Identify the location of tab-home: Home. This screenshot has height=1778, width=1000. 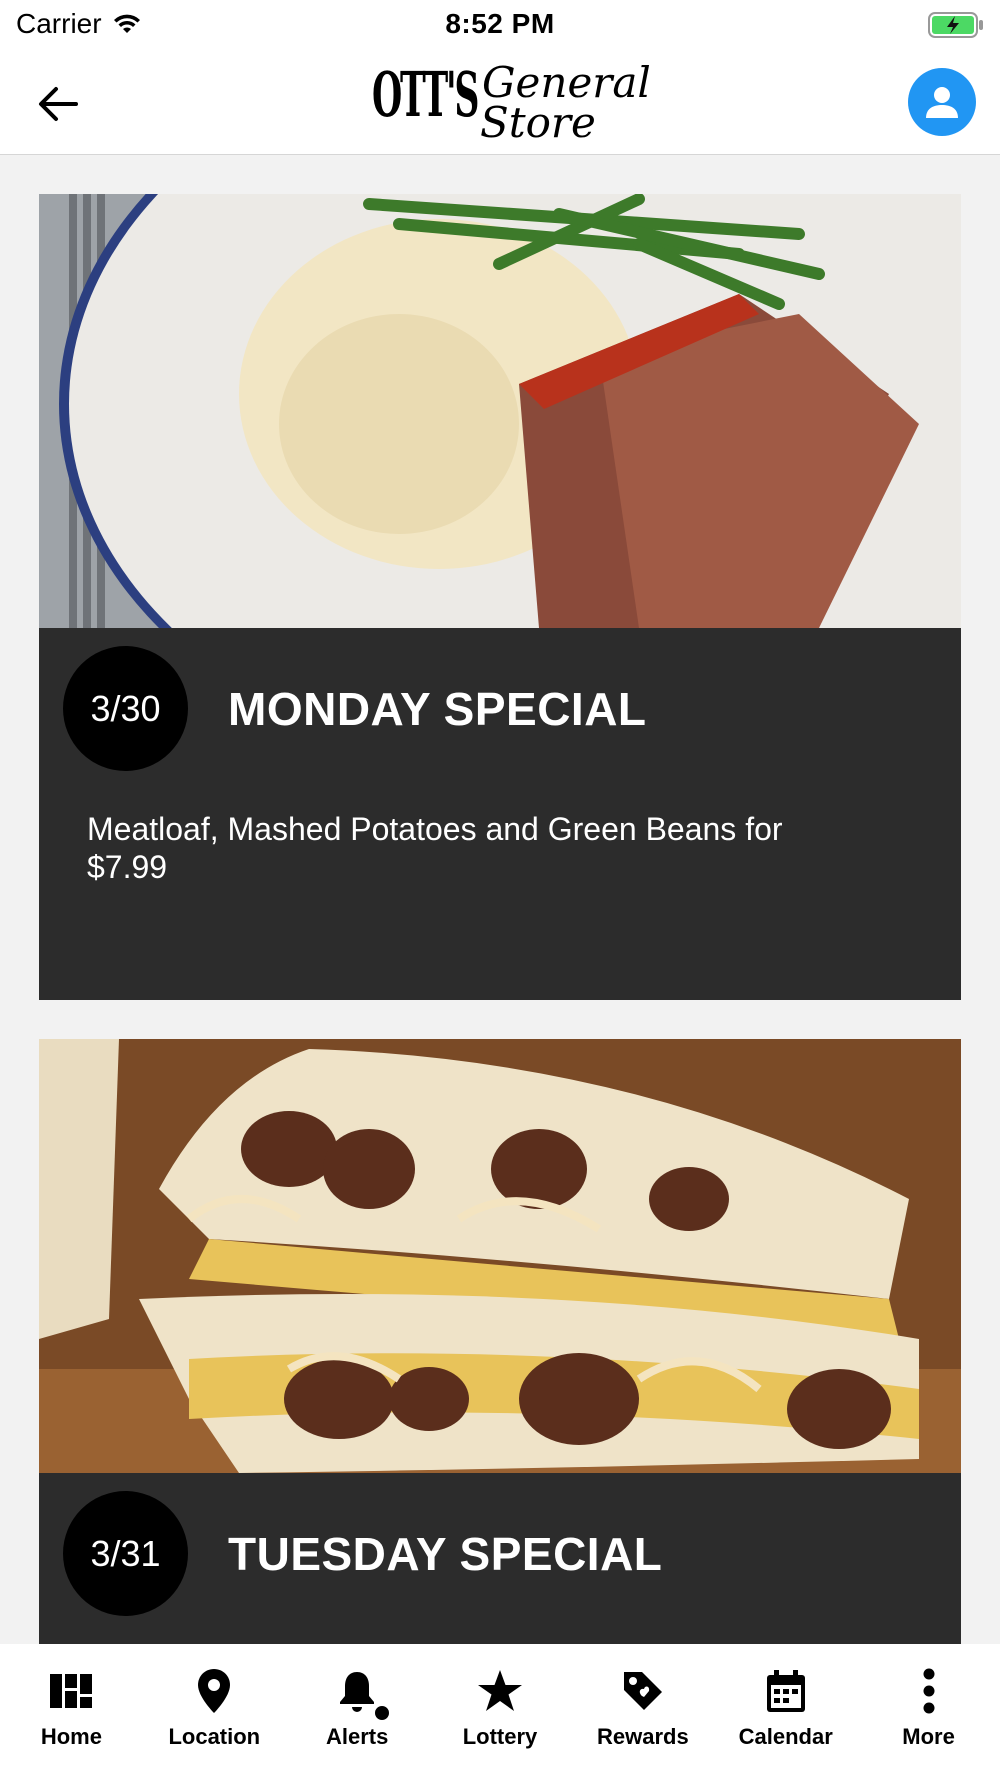
(71, 1711).